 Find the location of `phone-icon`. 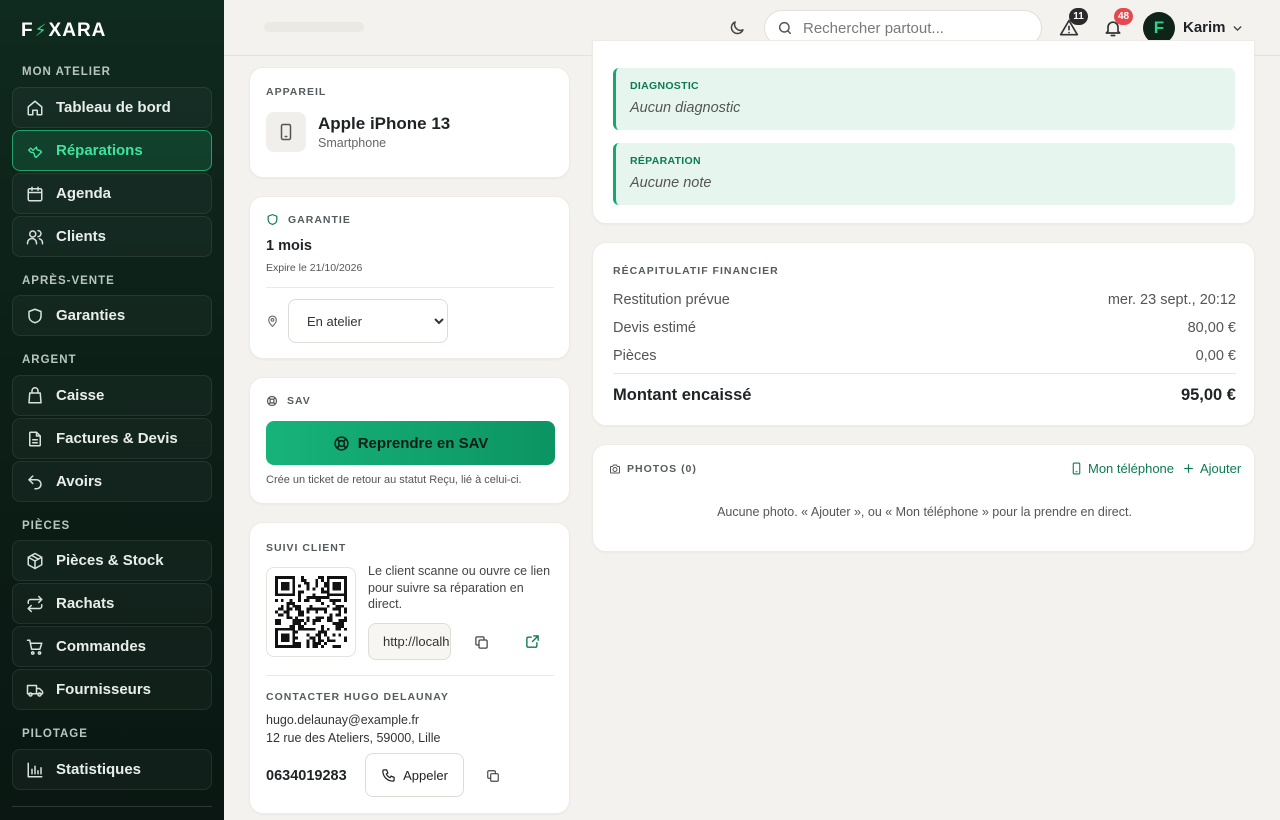

phone-icon is located at coordinates (388, 775).